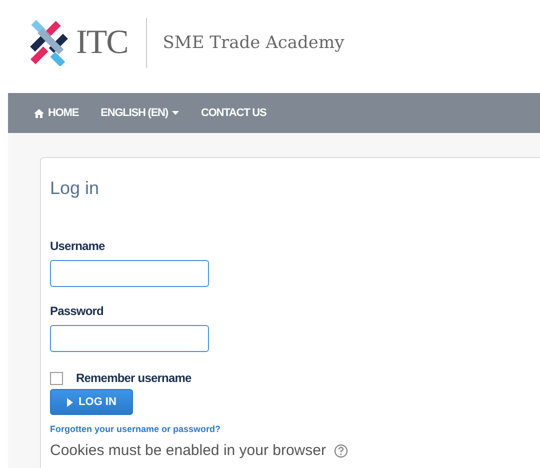 The height and width of the screenshot is (468, 540). Describe the element at coordinates (341, 451) in the screenshot. I see `help-icon` at that location.